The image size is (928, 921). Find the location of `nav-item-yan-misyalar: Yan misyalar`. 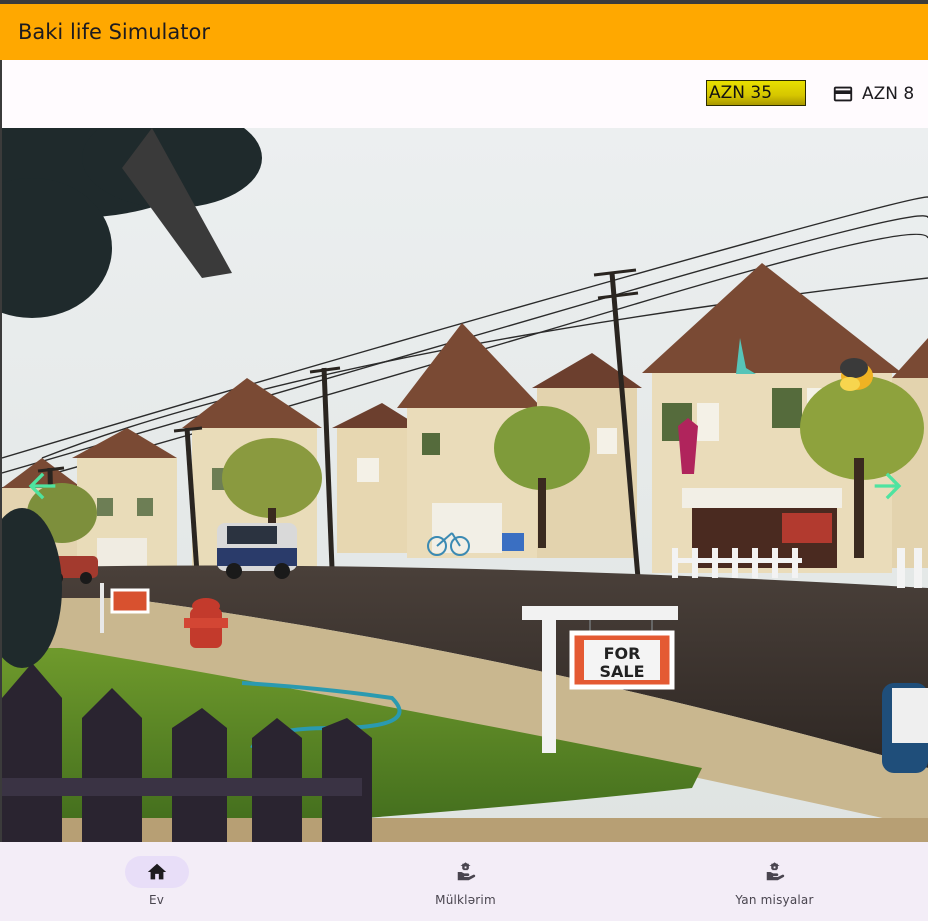

nav-item-yan-misyalar: Yan misyalar is located at coordinates (774, 881).